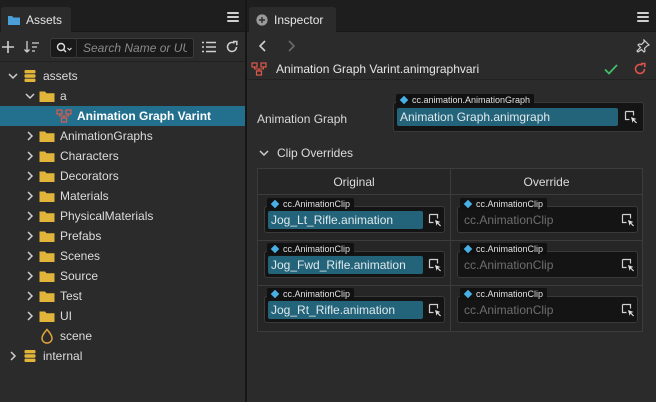  I want to click on tree-item-label: Animation Graph Varint, so click(144, 116).